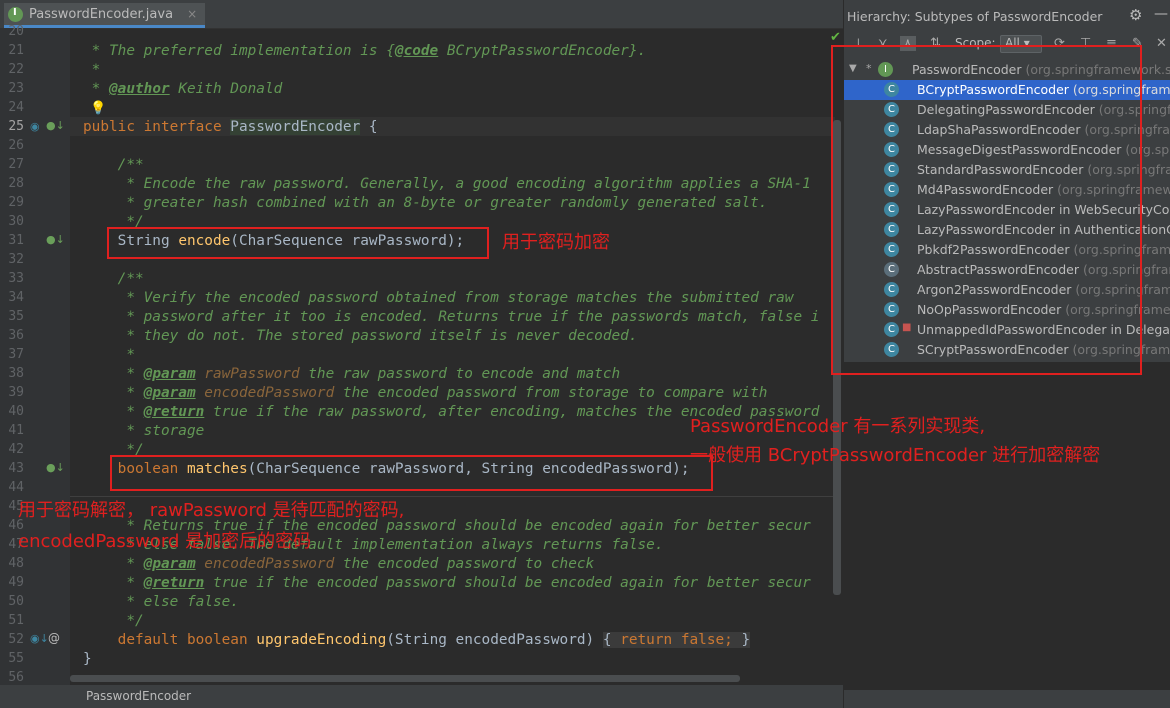 The width and height of the screenshot is (1170, 708). What do you see at coordinates (192, 14) in the screenshot?
I see `close-icon: ×` at bounding box center [192, 14].